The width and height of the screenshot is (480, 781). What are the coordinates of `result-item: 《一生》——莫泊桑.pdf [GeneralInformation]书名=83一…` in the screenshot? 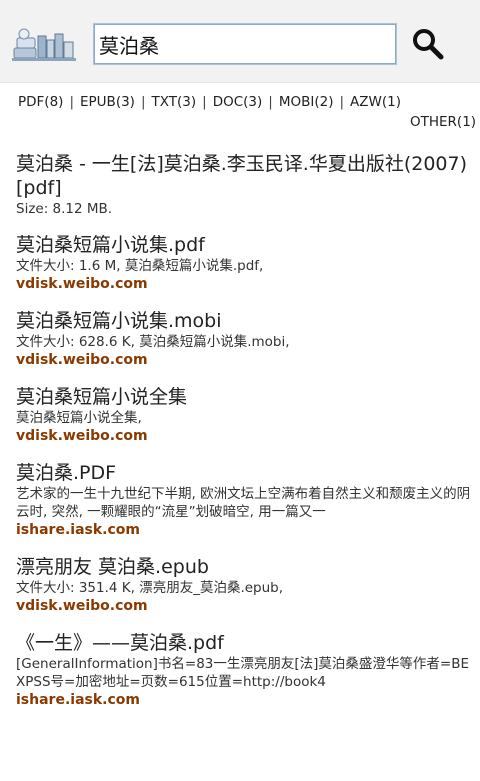 It's located at (245, 670).